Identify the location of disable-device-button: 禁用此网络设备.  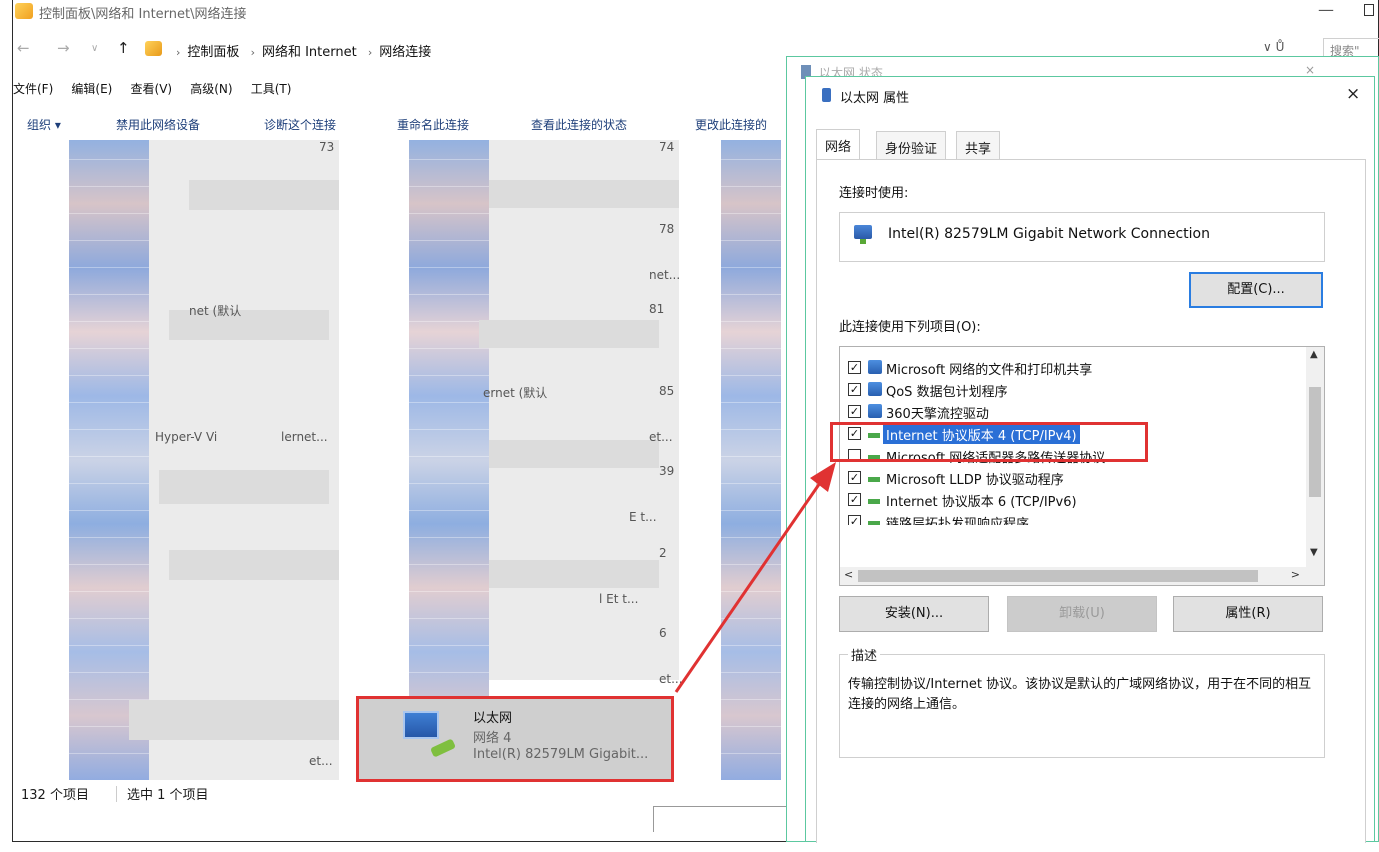
(158, 124).